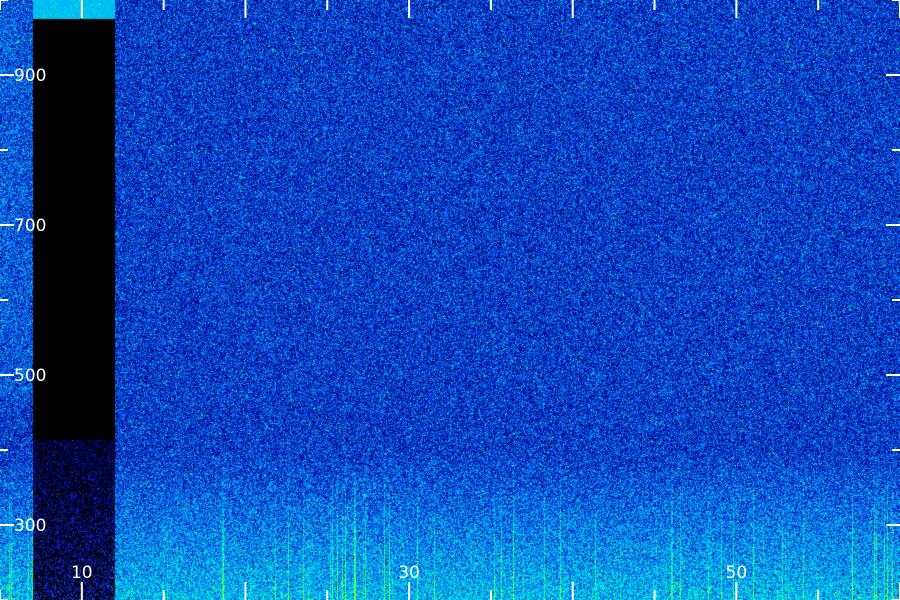 This screenshot has height=600, width=900. I want to click on y-tick-label: 900, so click(30, 76).